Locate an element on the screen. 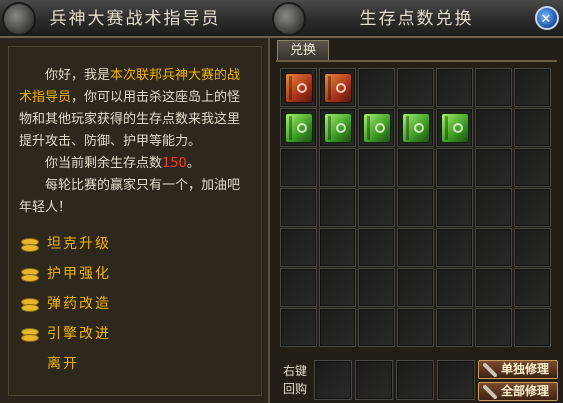 This screenshot has width=563, height=403. option-tank-upgrade: 坦克升级 is located at coordinates (135, 244).